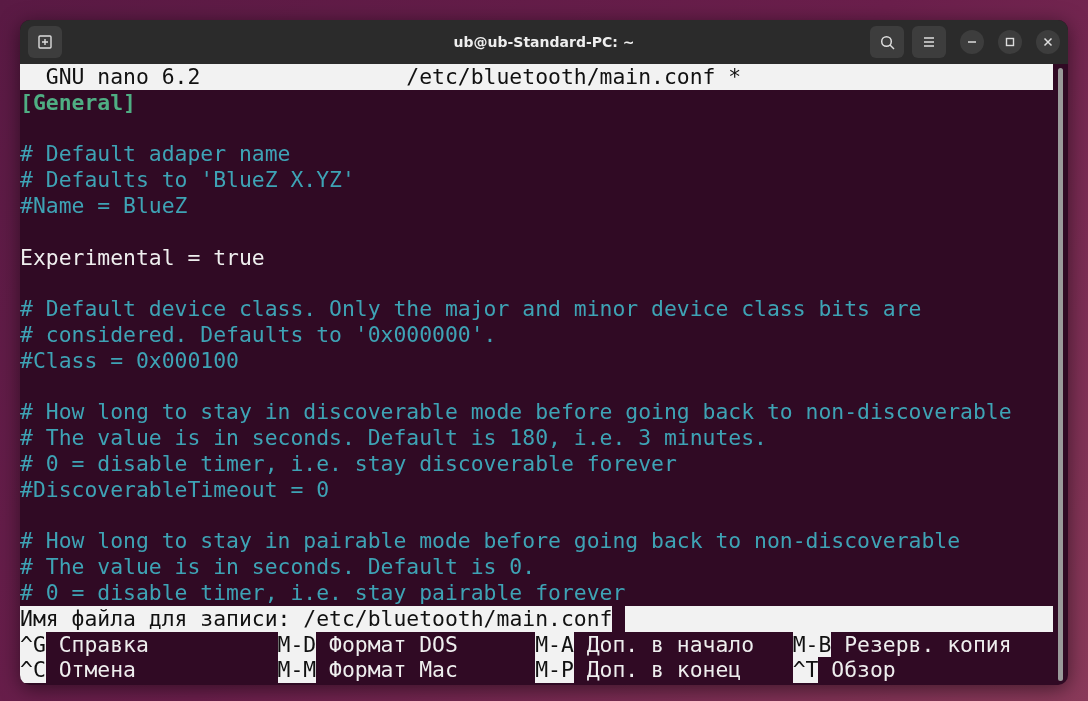  I want to click on scrollbar, so click(1060, 374).